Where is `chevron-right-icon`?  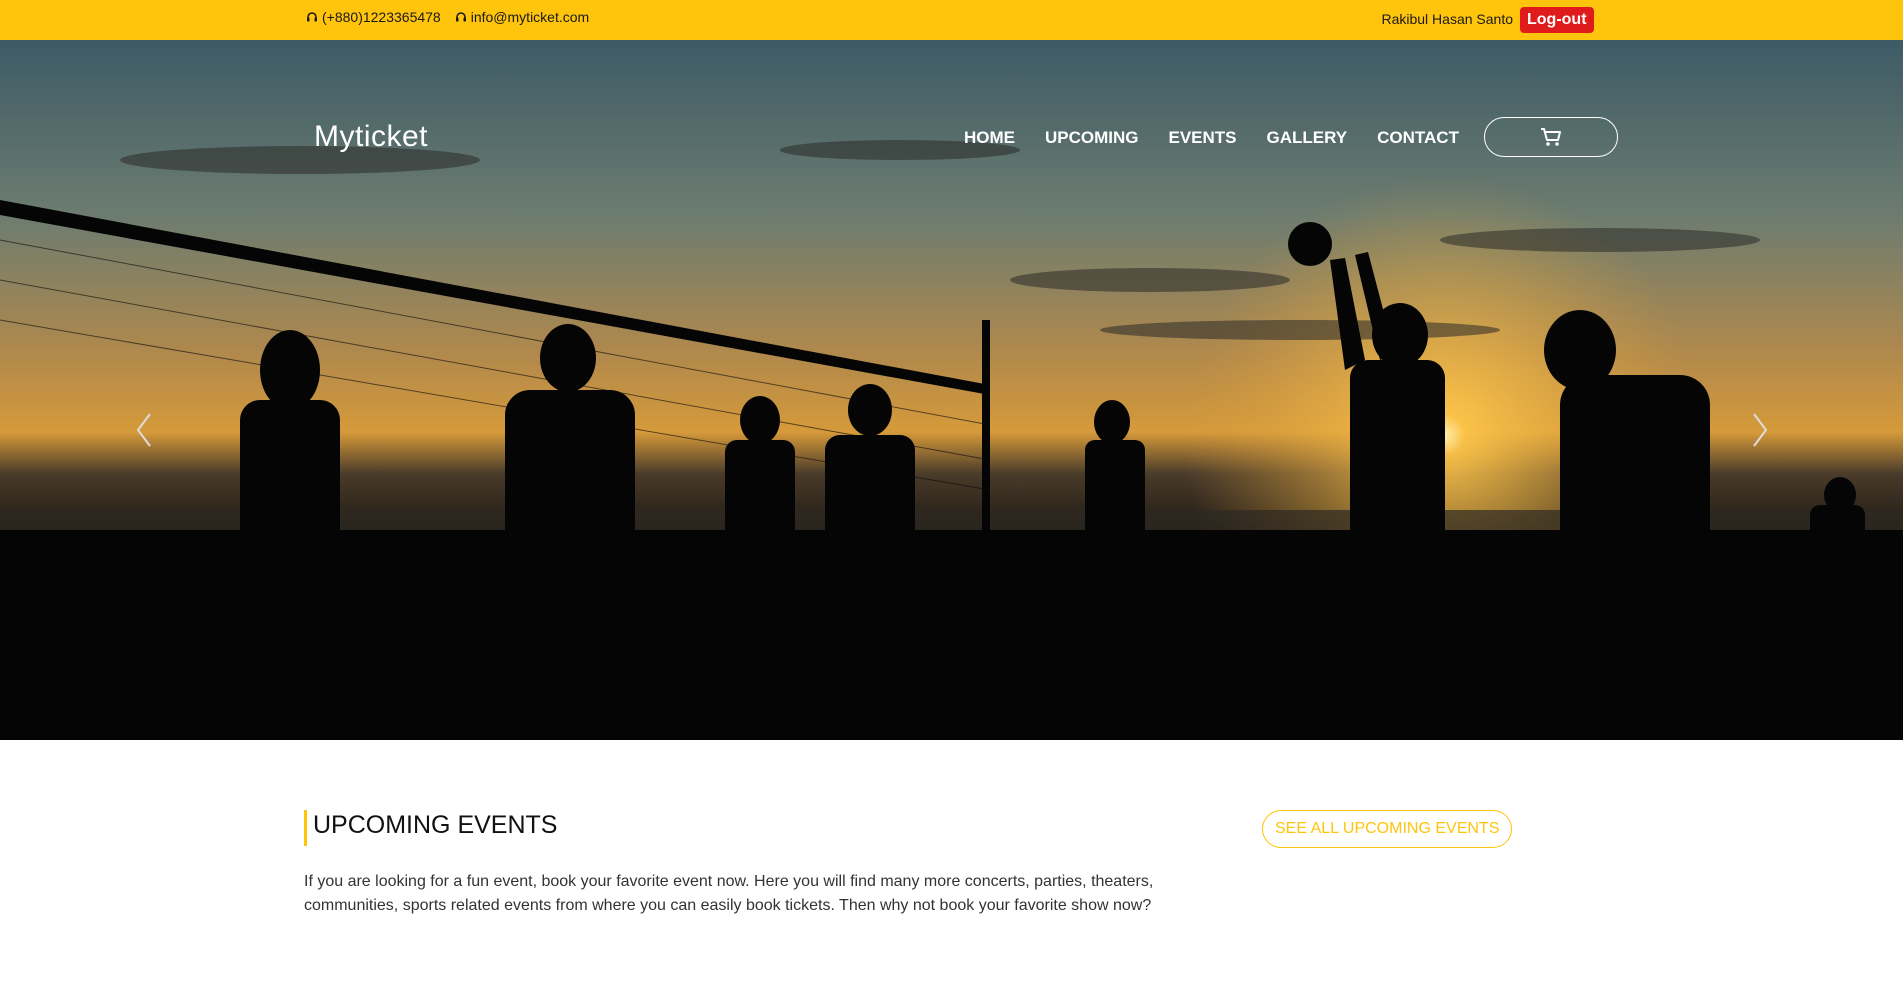
chevron-right-icon is located at coordinates (1760, 430).